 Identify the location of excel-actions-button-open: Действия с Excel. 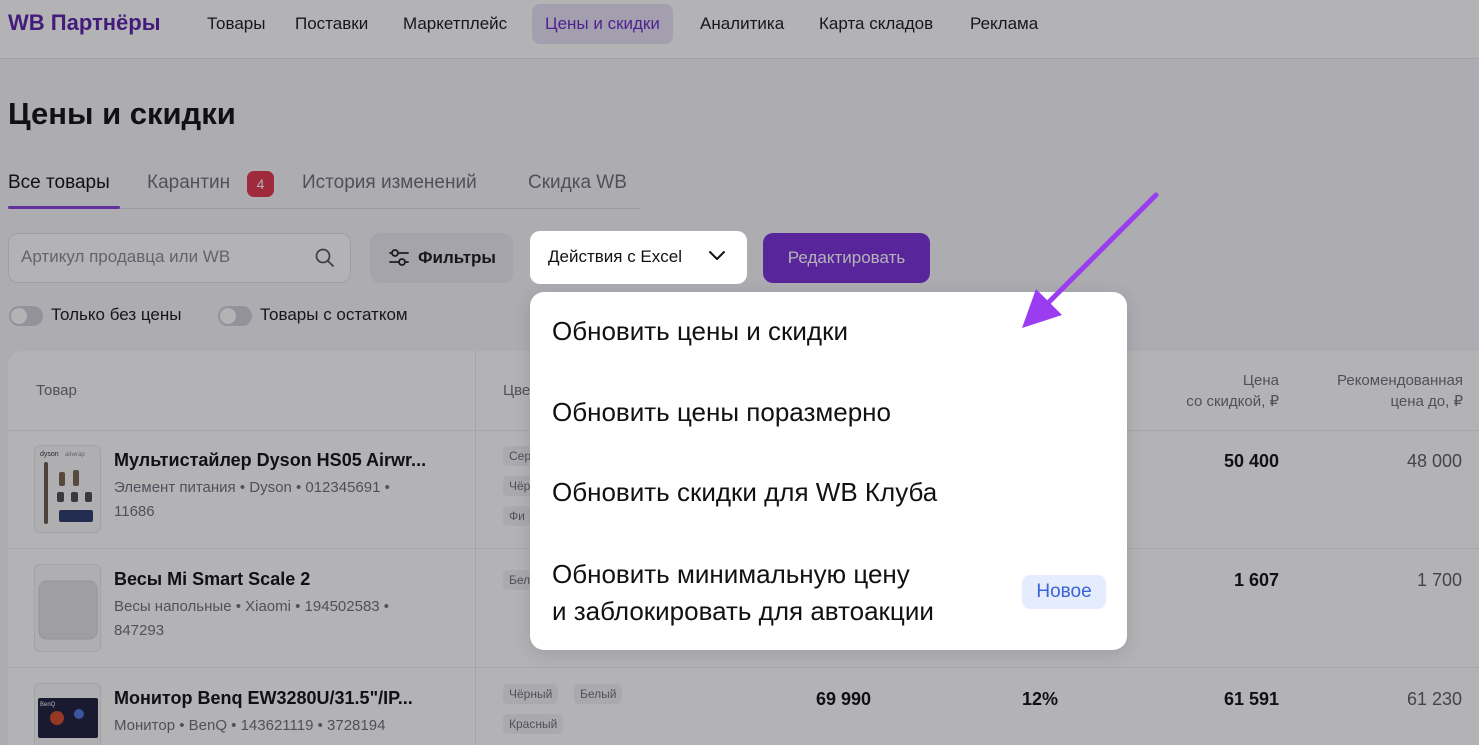
(638, 257).